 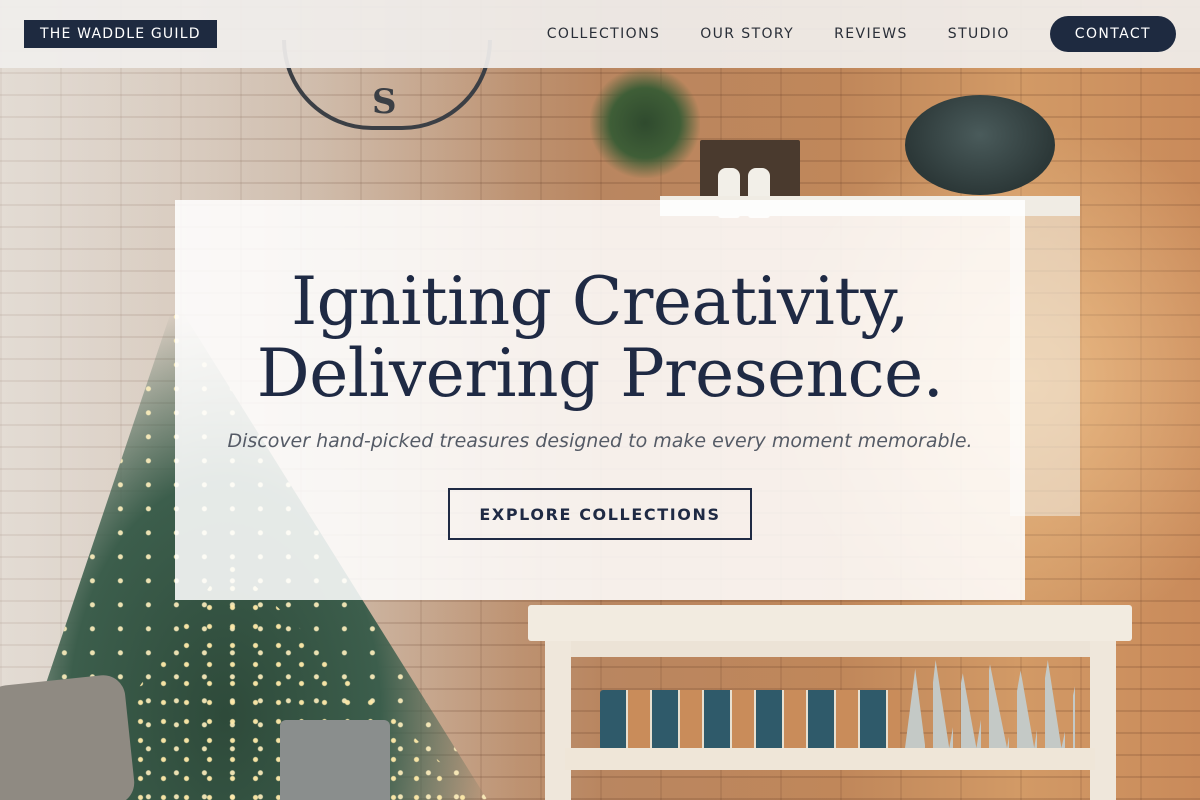 I want to click on potted-plant, so click(x=645, y=123).